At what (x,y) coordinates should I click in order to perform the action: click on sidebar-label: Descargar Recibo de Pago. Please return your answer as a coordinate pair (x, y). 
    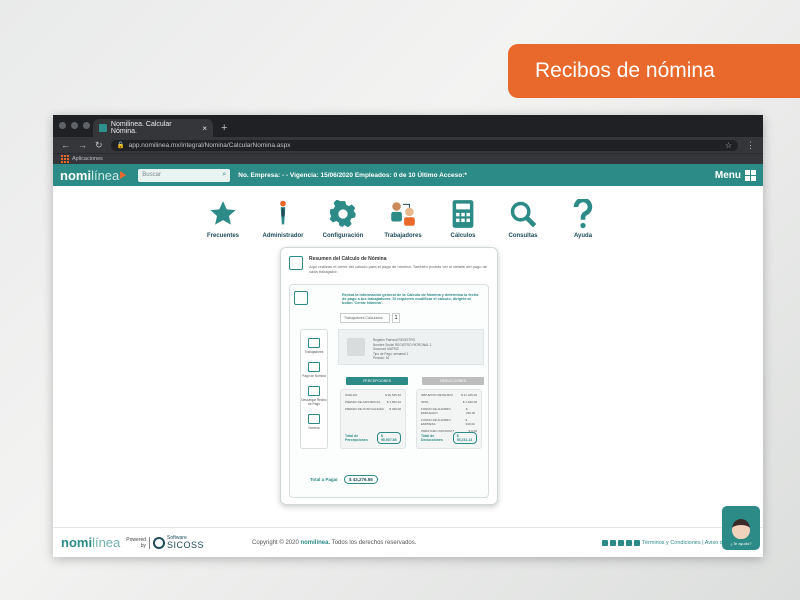
    Looking at the image, I should click on (314, 402).